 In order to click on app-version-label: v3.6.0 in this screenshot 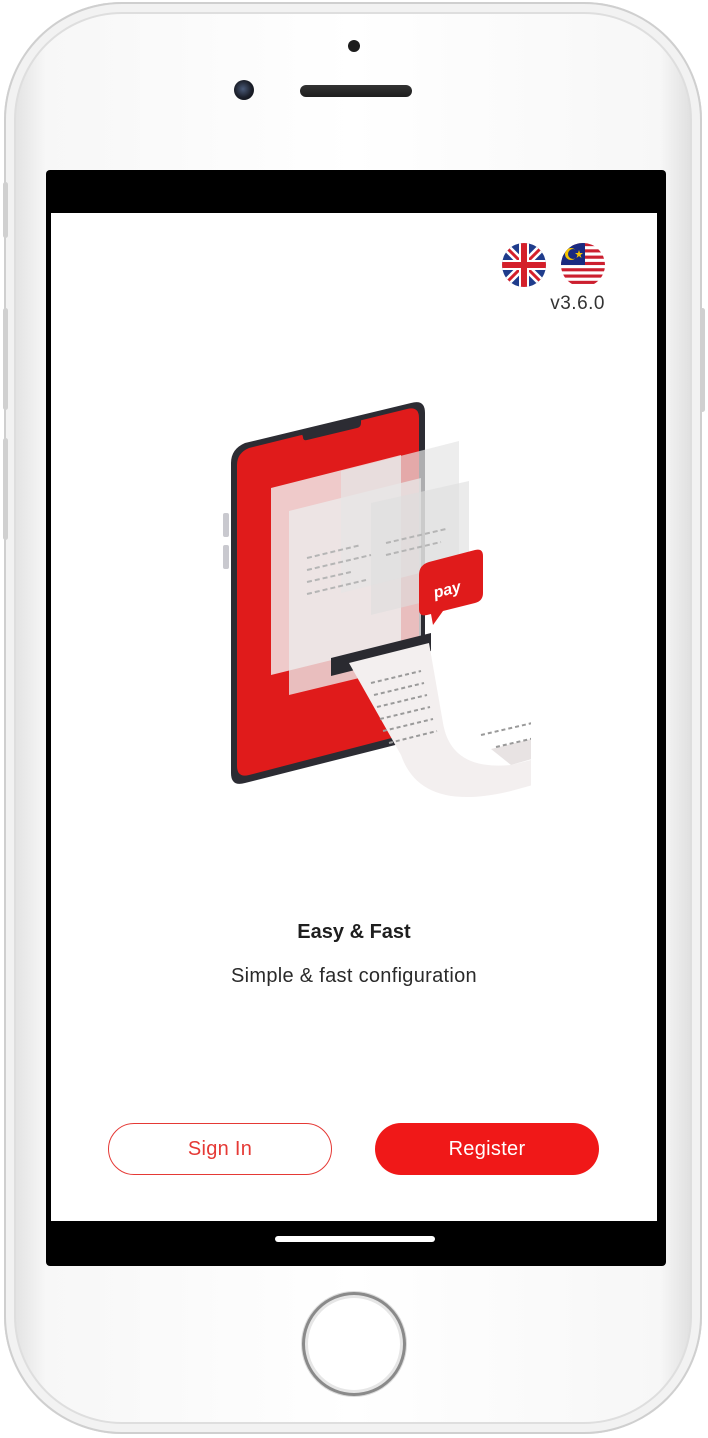, I will do `click(577, 303)`.